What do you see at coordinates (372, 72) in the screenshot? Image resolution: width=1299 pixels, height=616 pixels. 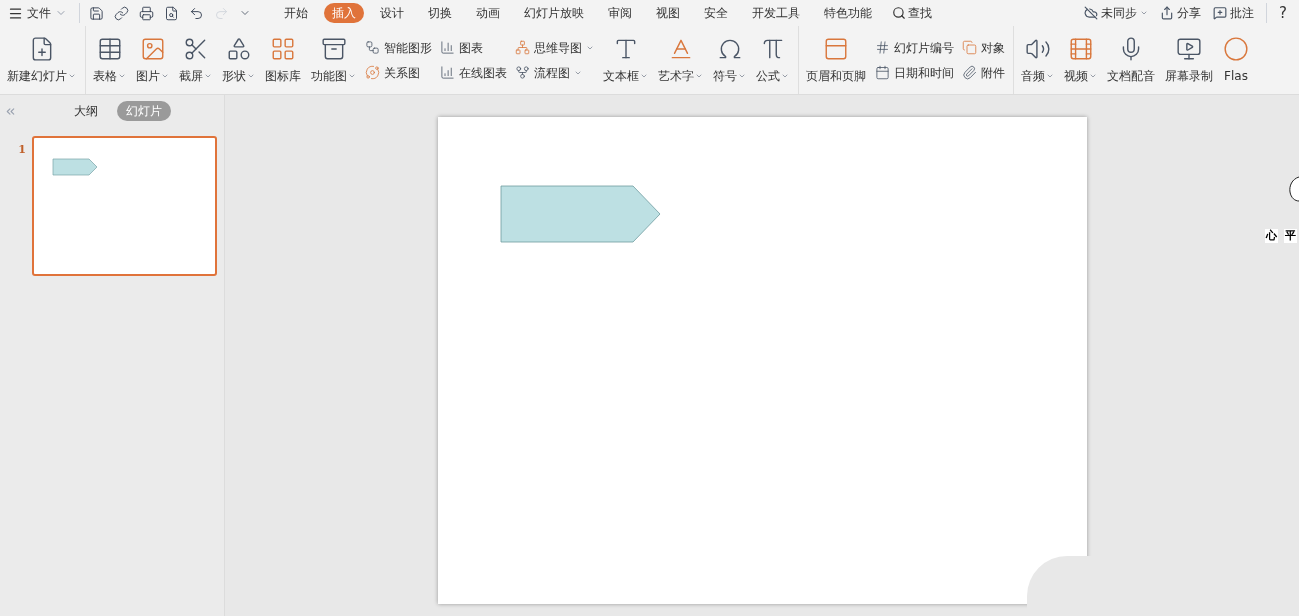 I see `cycle-icon` at bounding box center [372, 72].